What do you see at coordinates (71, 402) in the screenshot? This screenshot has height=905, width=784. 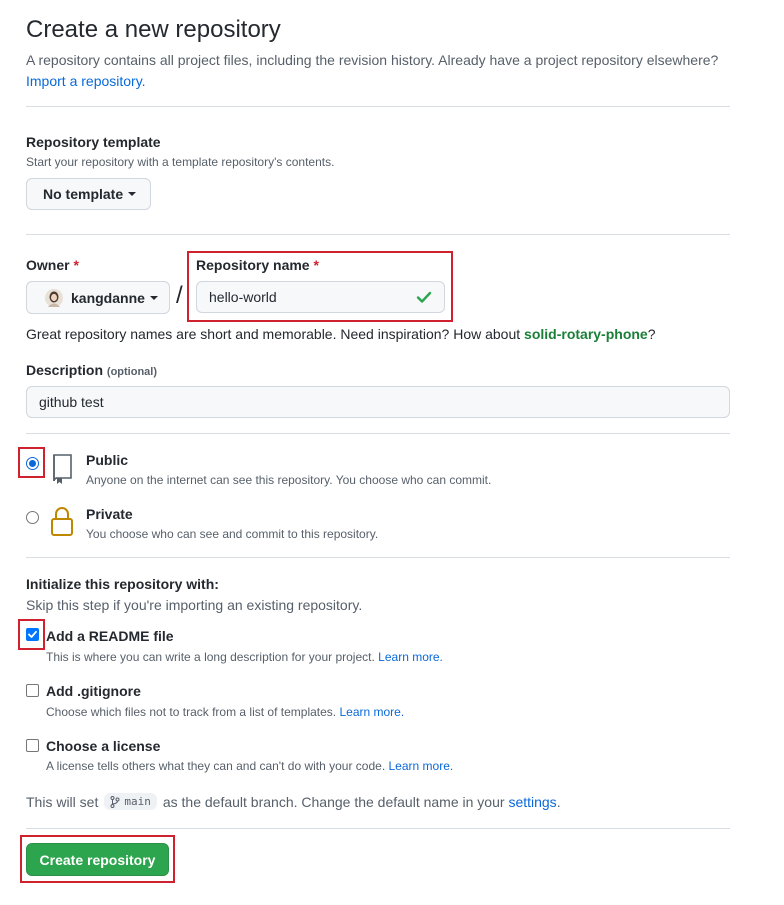 I see `description-value: github test` at bounding box center [71, 402].